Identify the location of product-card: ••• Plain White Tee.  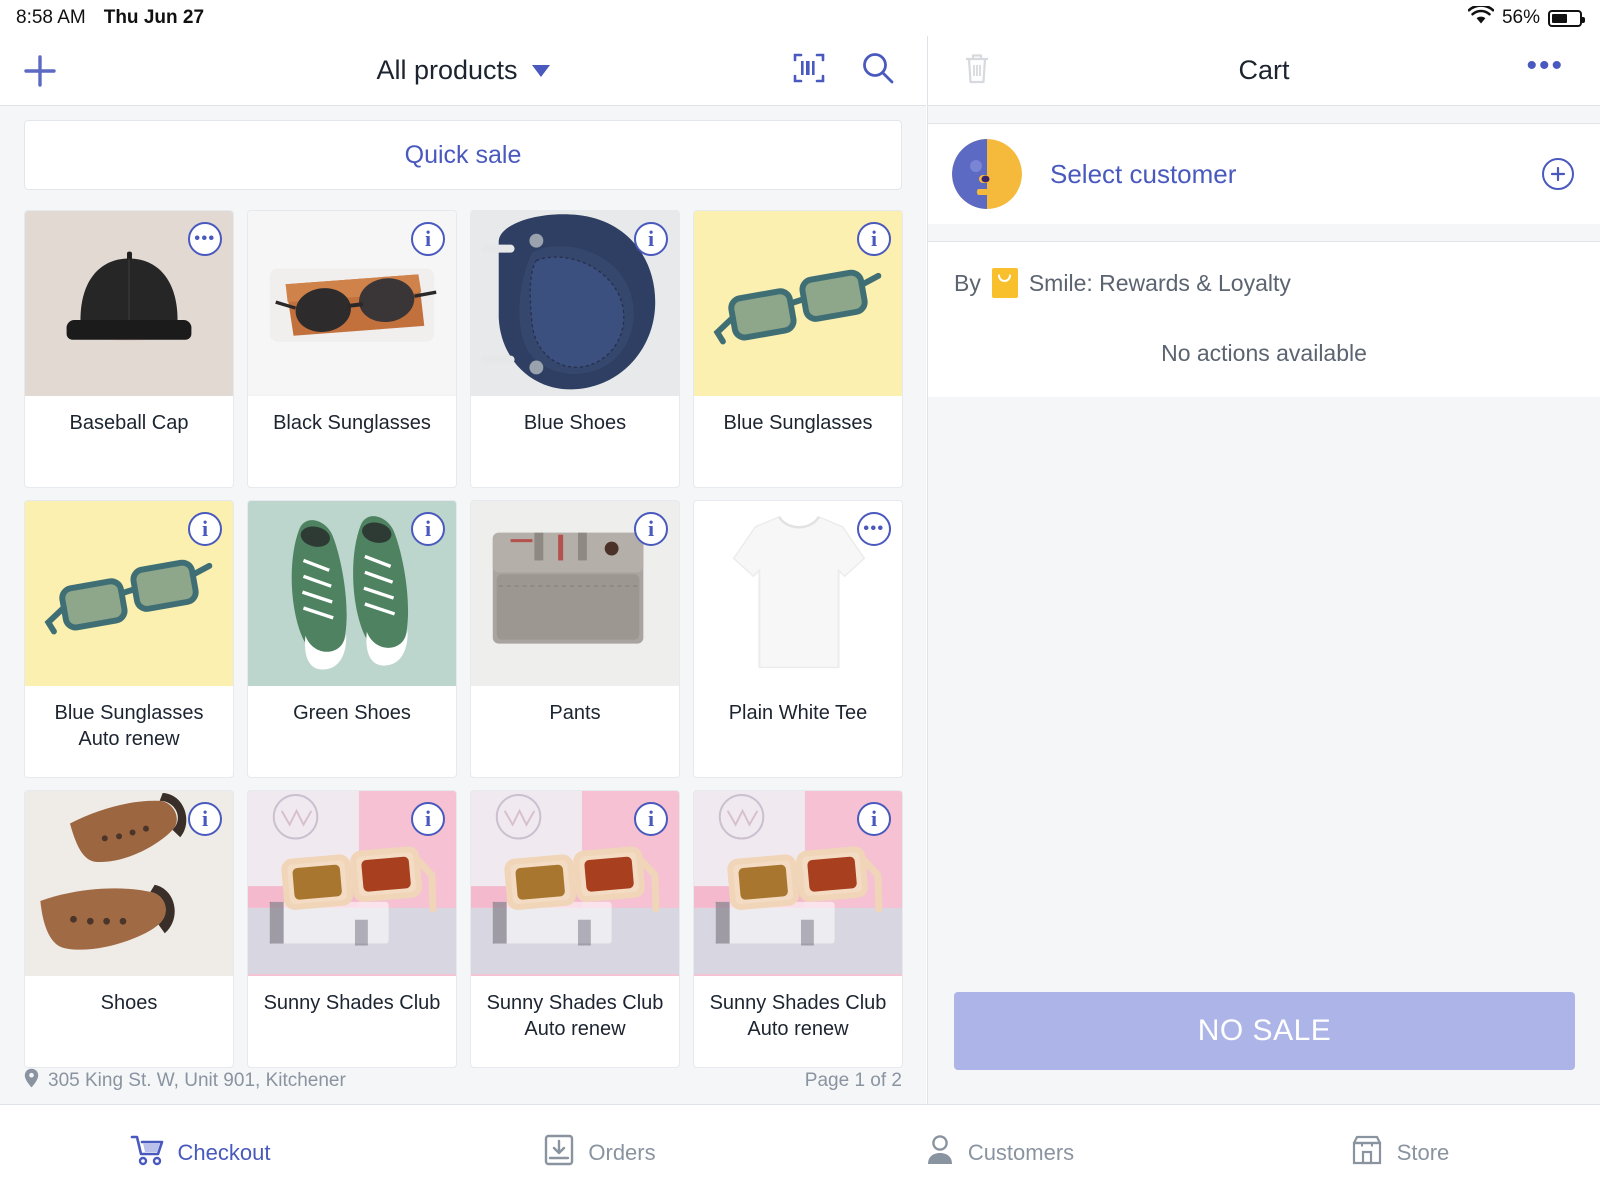
(798, 639).